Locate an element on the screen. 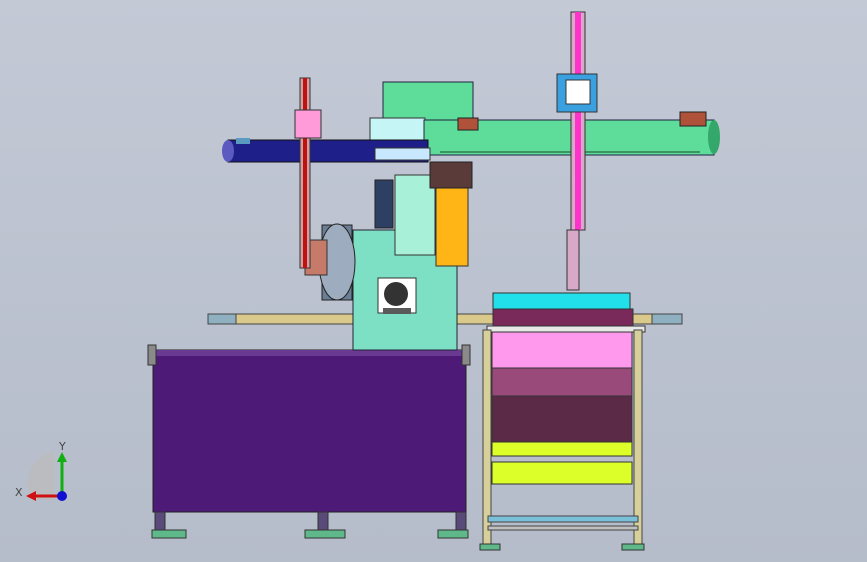 The width and height of the screenshot is (867, 562). blue-gantry-arm is located at coordinates (326, 150).